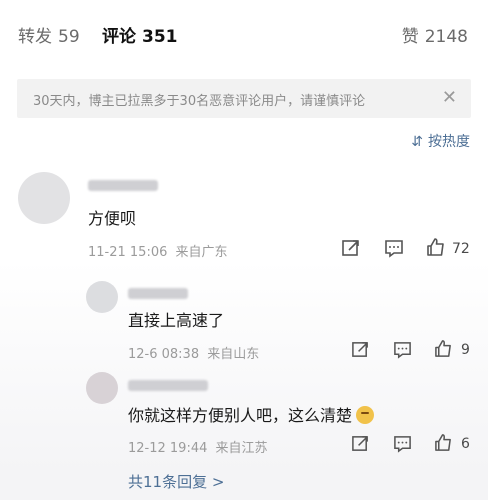  Describe the element at coordinates (35, 37) in the screenshot. I see `tab-reposts-label: 转发` at that location.